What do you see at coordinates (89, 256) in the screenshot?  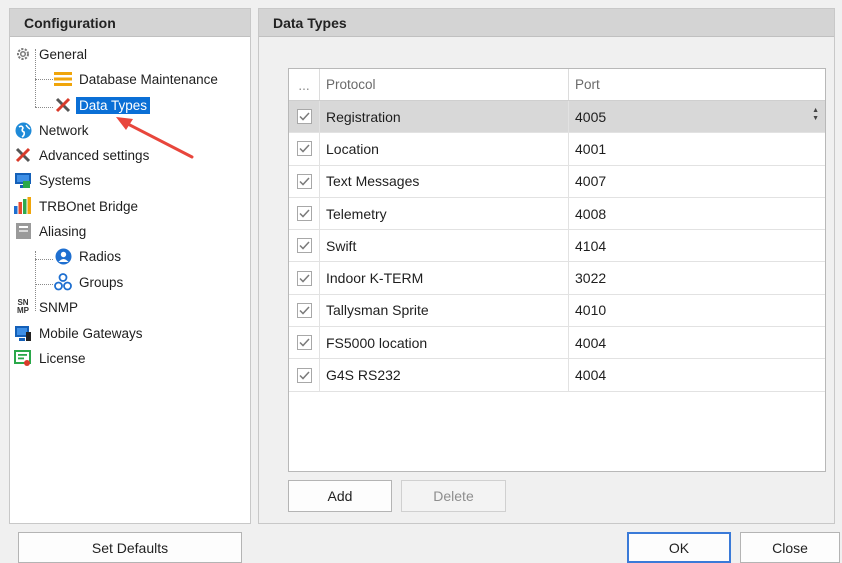 I see `tree-item-radios: Radios` at bounding box center [89, 256].